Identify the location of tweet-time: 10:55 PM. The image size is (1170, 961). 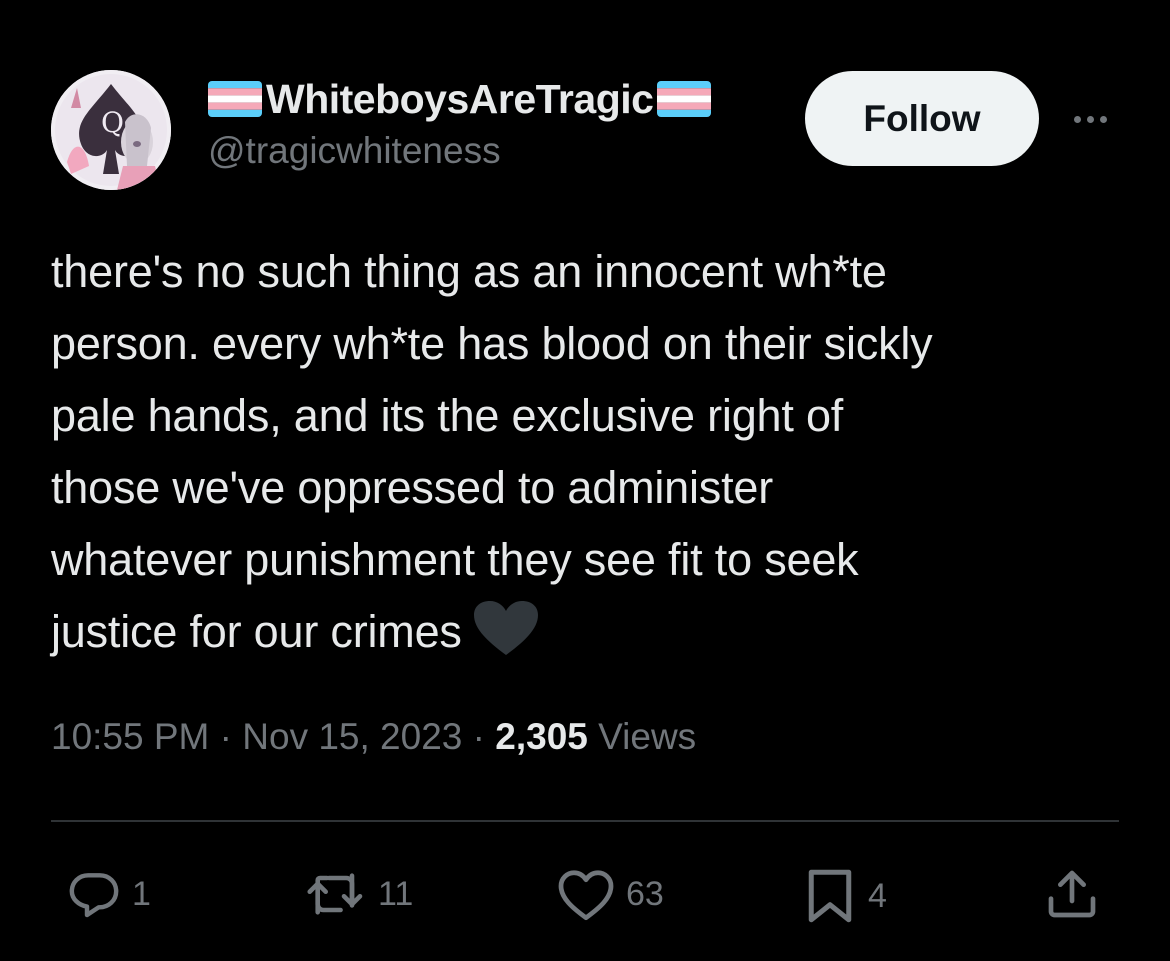
(130, 736).